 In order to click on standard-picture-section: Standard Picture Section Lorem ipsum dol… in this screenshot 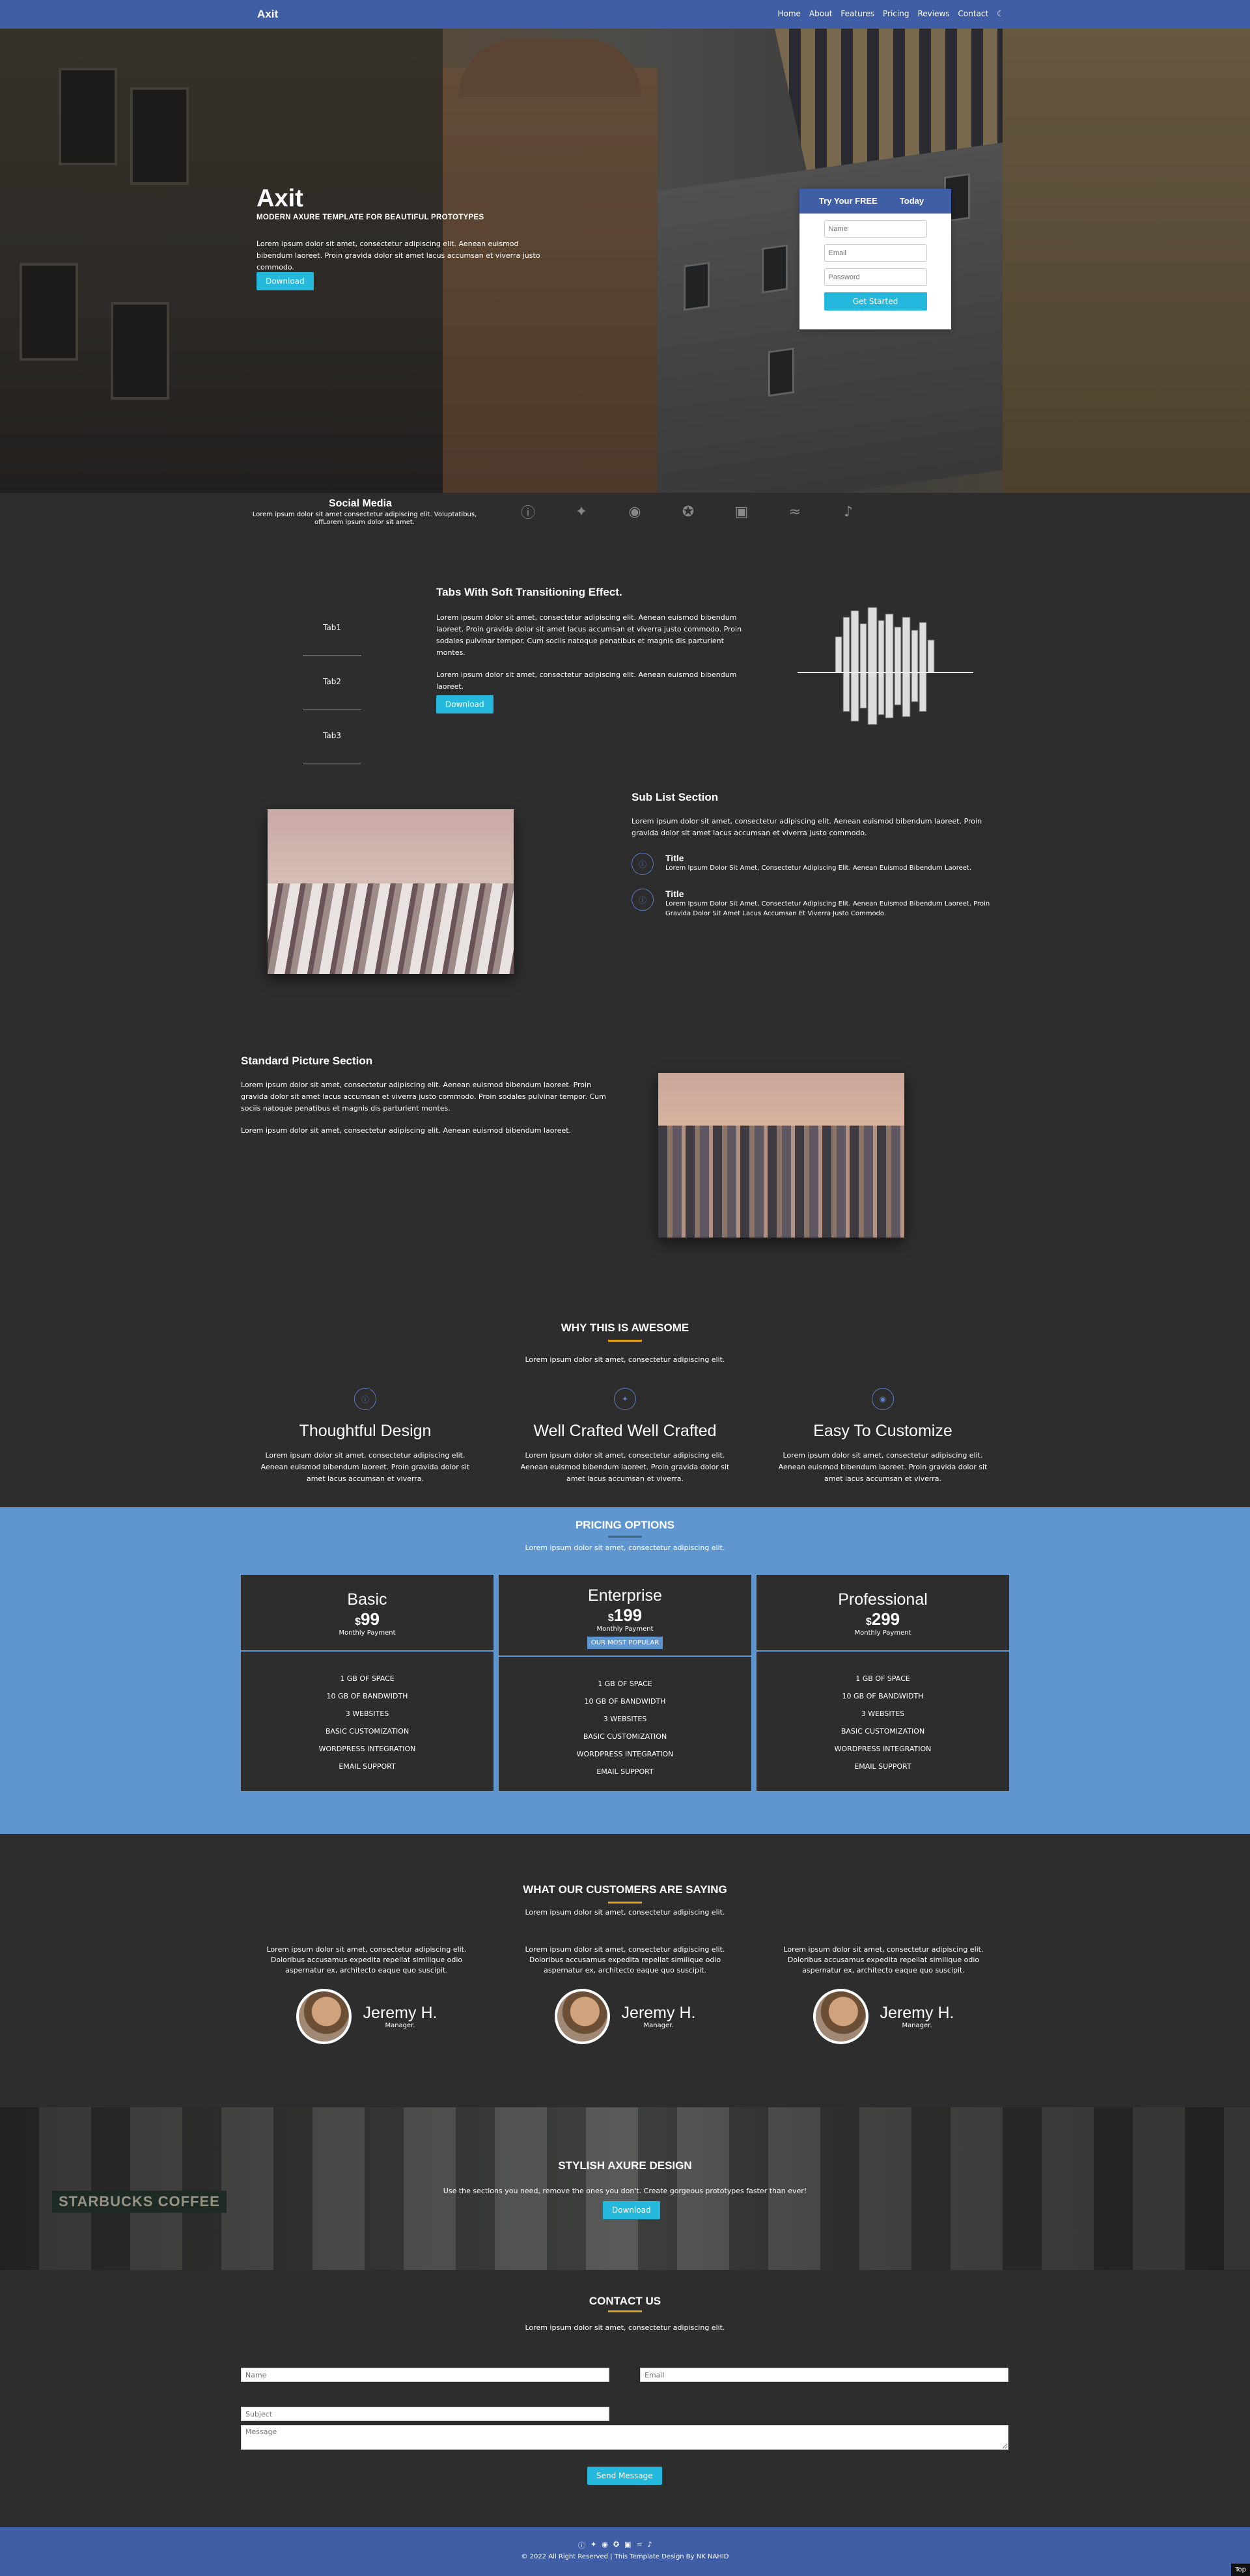, I will do `click(625, 1152)`.